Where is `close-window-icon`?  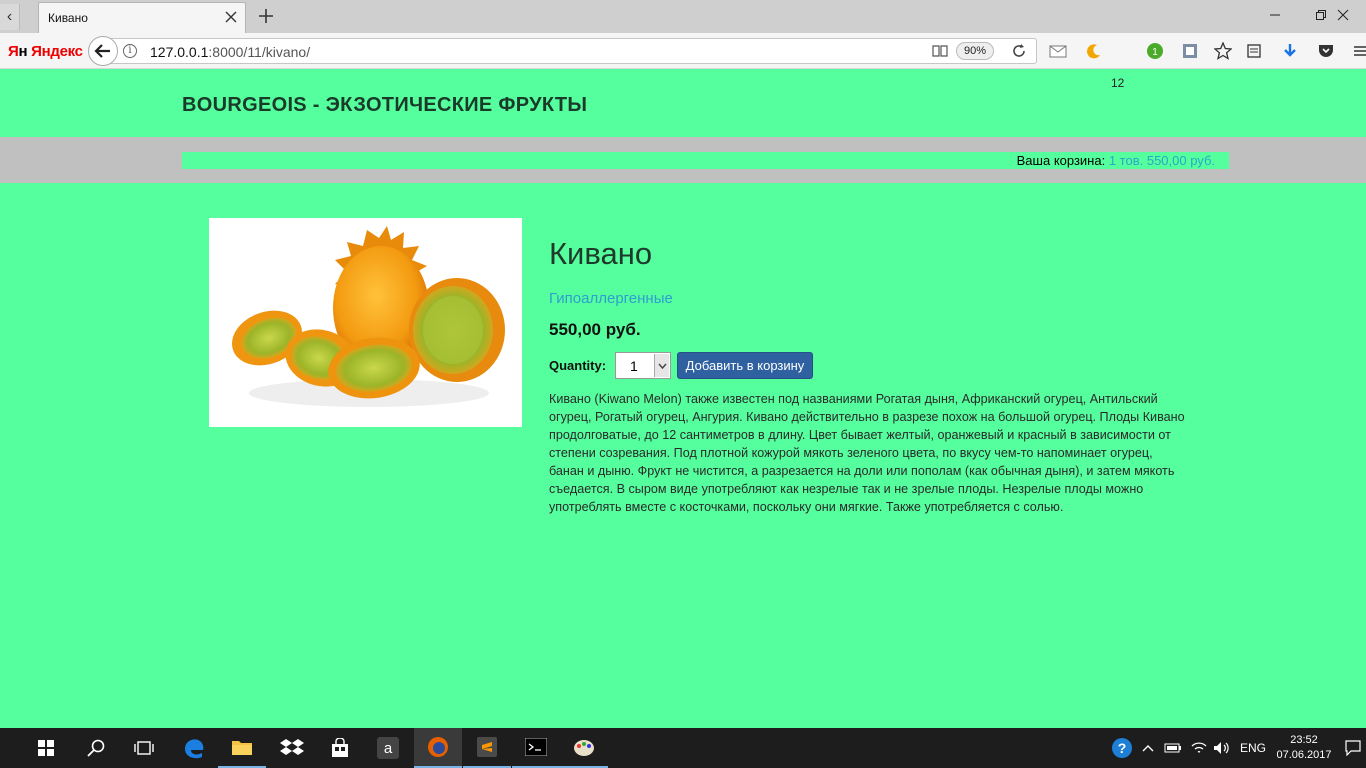 close-window-icon is located at coordinates (1343, 15).